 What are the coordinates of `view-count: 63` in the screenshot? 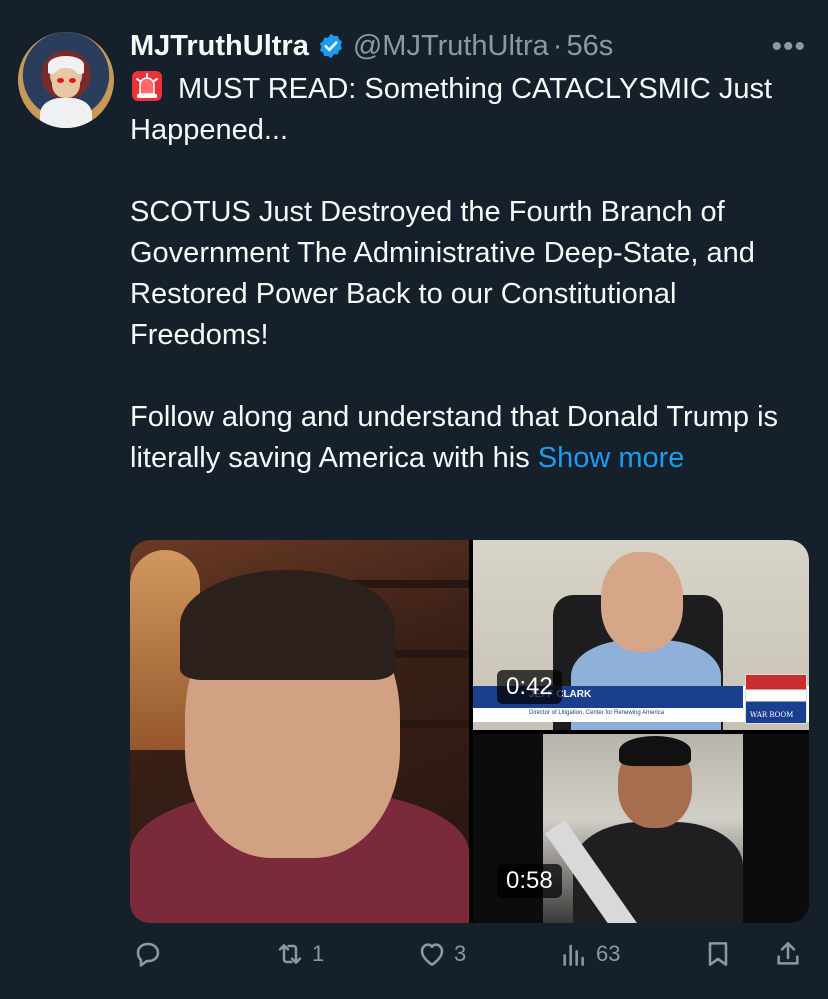 It's located at (608, 953).